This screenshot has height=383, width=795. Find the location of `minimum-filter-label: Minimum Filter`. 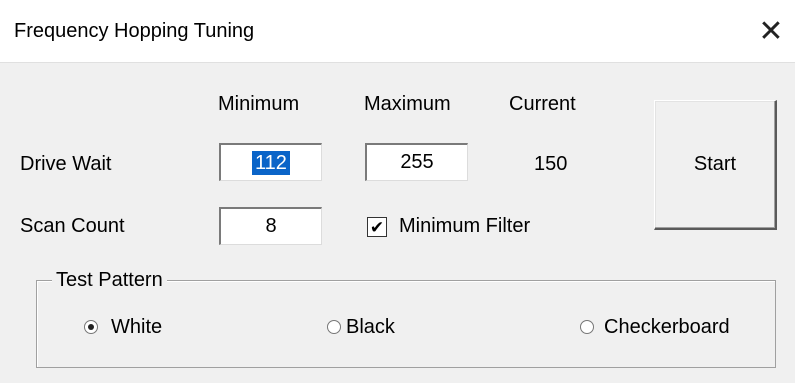

minimum-filter-label: Minimum Filter is located at coordinates (464, 226).